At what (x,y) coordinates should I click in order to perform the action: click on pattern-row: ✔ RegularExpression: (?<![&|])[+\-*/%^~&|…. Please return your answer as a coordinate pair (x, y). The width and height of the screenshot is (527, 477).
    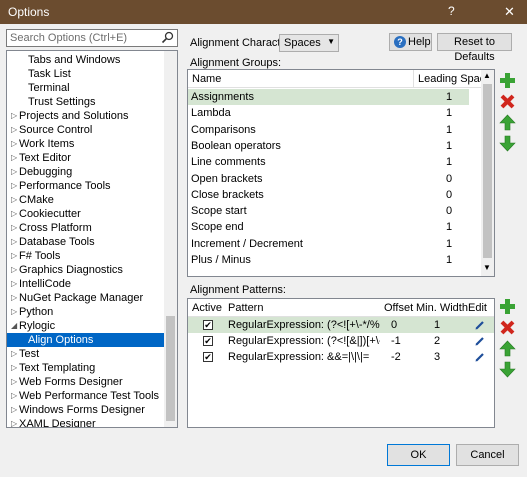
    Looking at the image, I should click on (341, 341).